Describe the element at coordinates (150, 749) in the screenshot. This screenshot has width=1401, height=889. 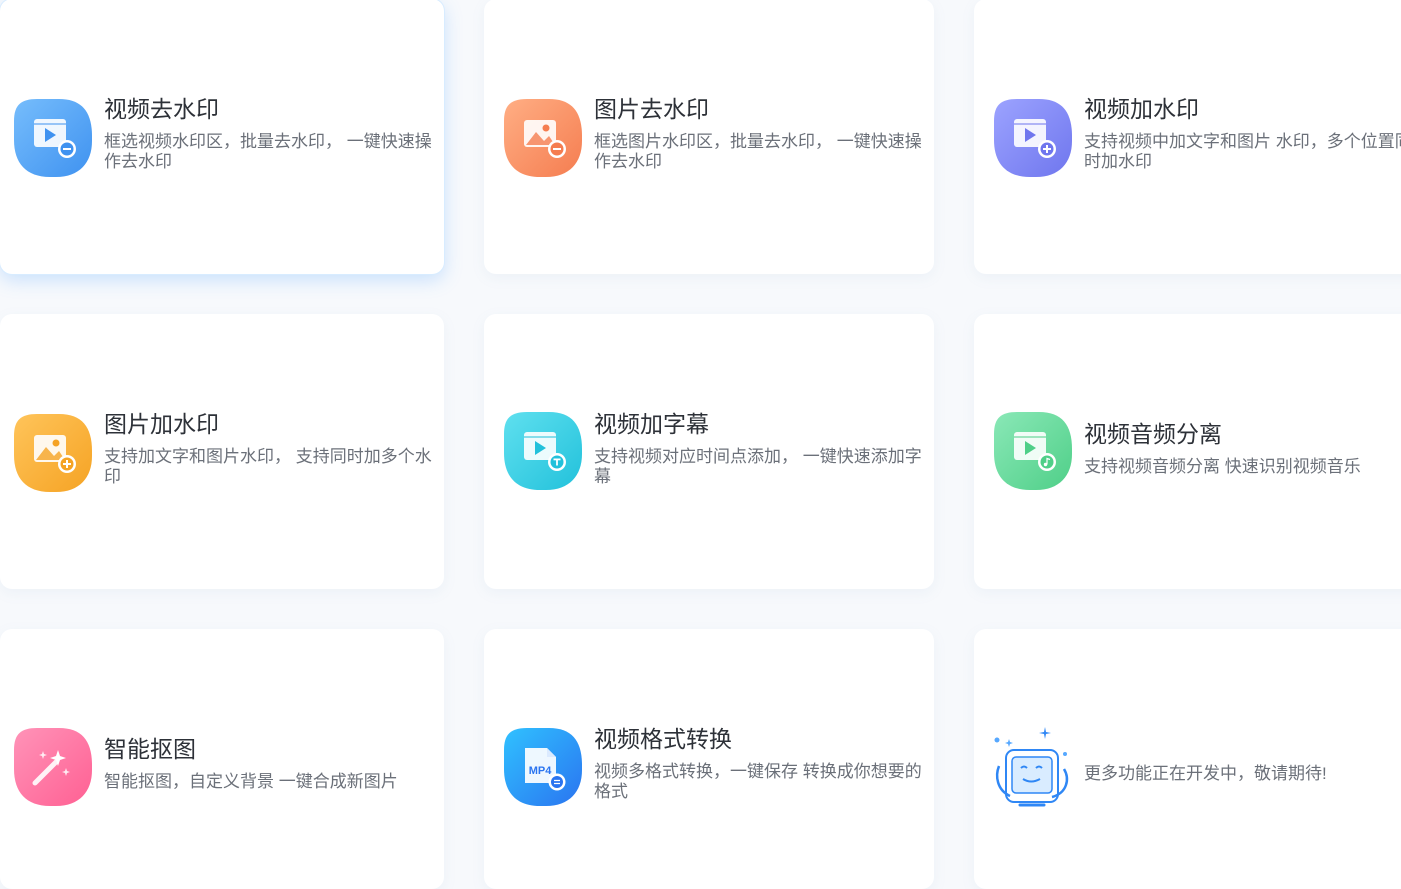
I see `feature-title: 智能抠图` at that location.